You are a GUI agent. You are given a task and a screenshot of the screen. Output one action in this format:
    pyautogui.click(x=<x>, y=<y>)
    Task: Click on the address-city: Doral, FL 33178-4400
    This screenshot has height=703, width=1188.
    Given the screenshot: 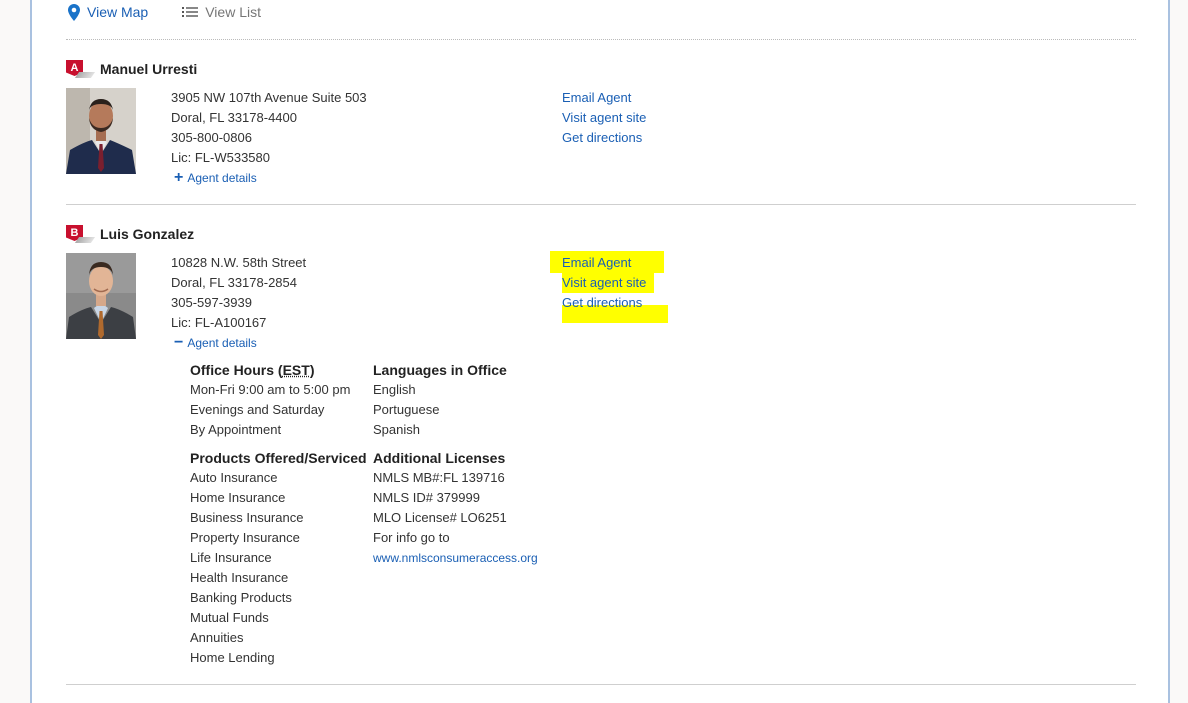 What is the action you would take?
    pyautogui.click(x=269, y=118)
    